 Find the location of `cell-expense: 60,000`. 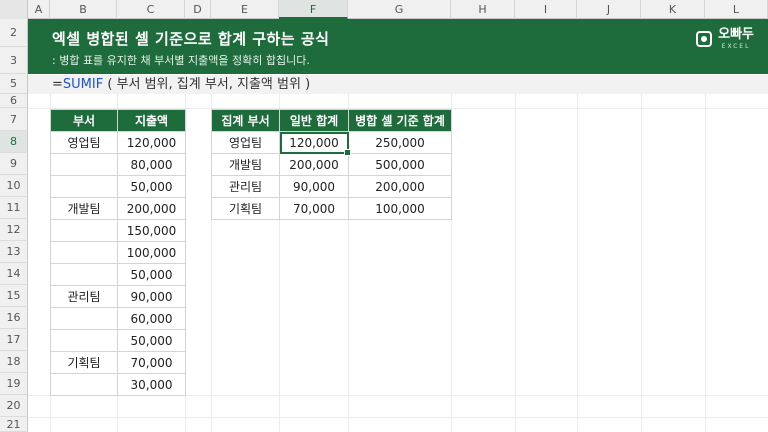

cell-expense: 60,000 is located at coordinates (151, 318).